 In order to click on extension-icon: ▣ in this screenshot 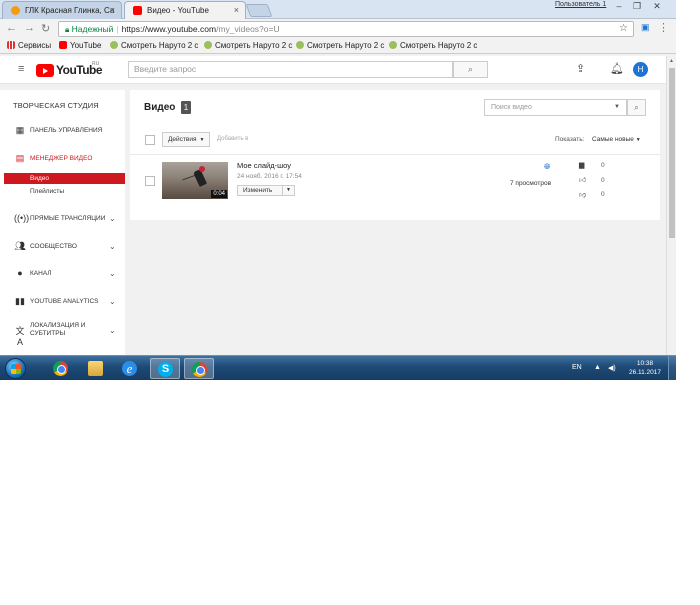, I will do `click(645, 27)`.